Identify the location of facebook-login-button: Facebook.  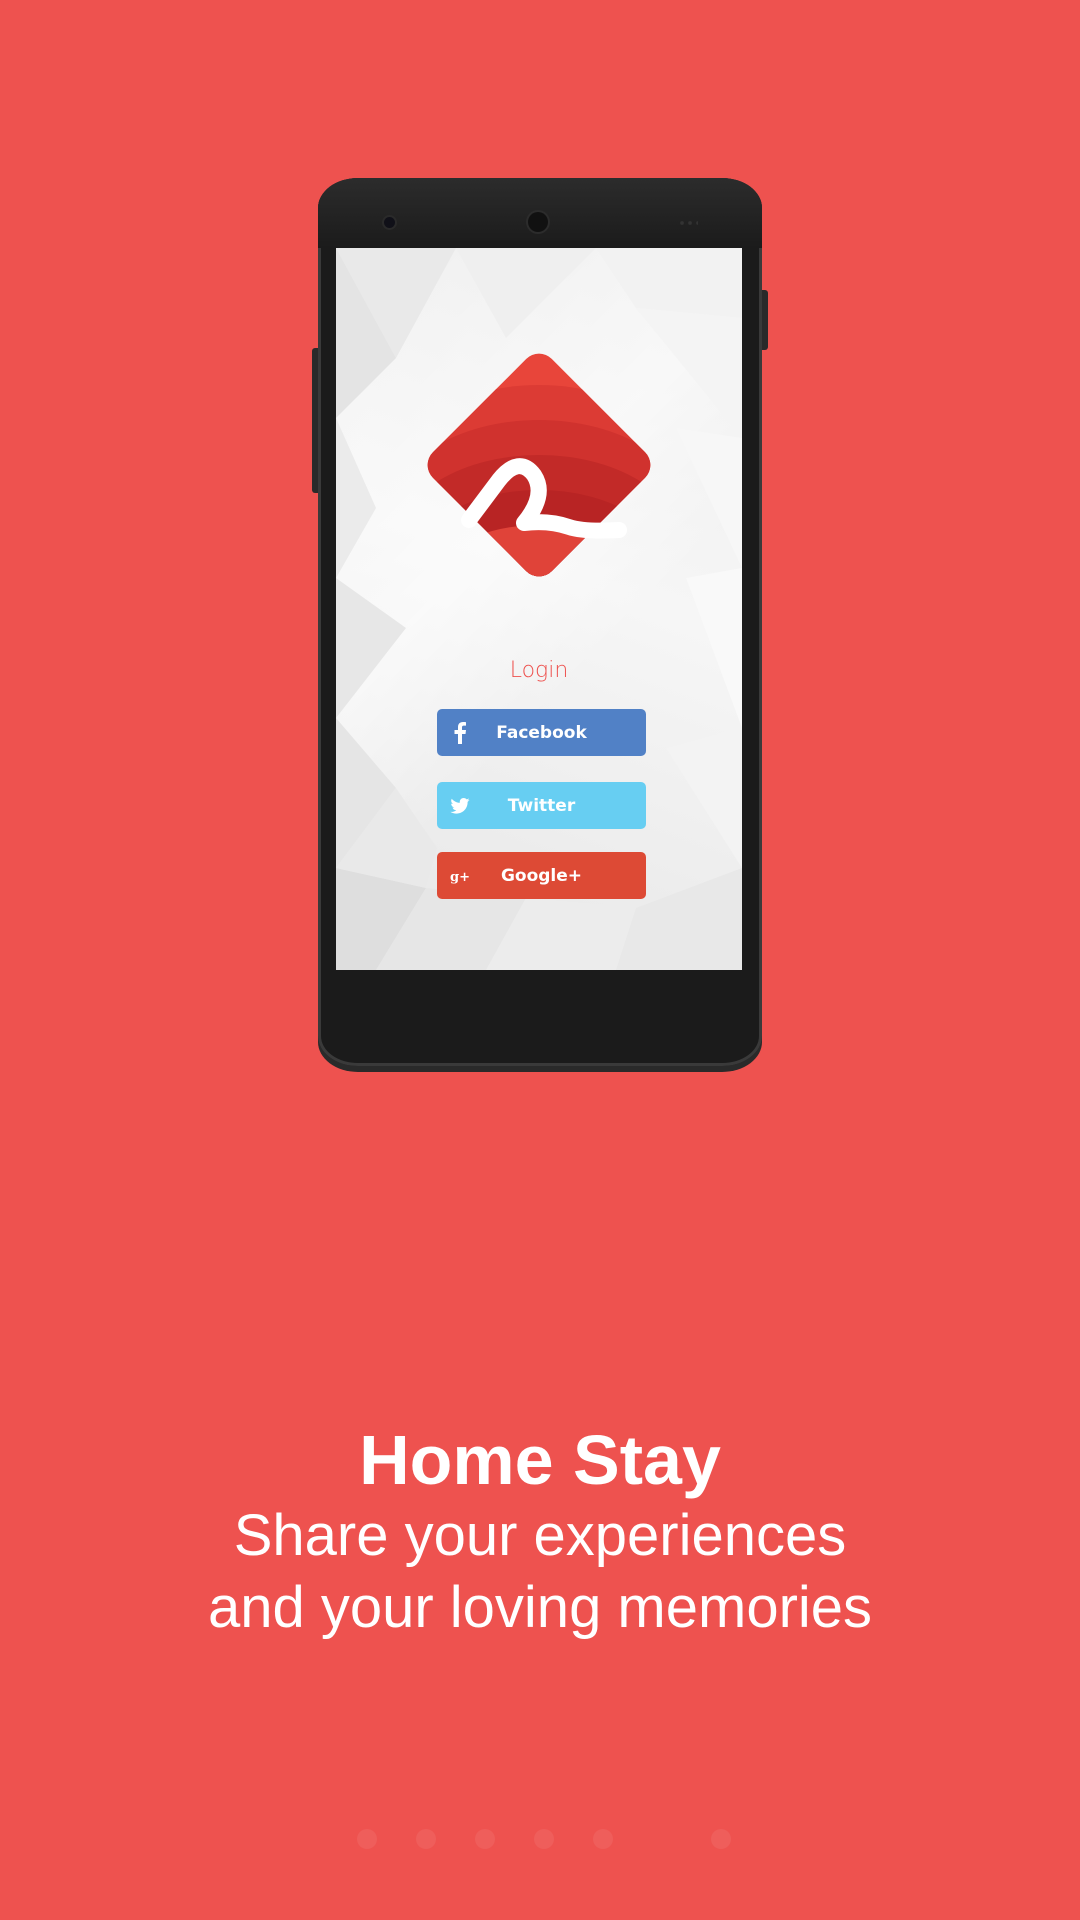
(541, 732).